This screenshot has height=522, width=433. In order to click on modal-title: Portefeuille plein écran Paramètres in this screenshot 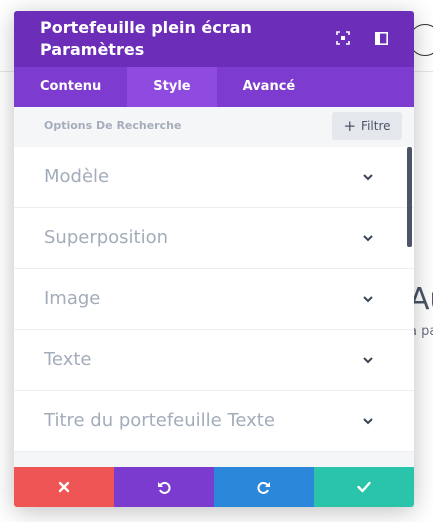, I will do `click(170, 39)`.